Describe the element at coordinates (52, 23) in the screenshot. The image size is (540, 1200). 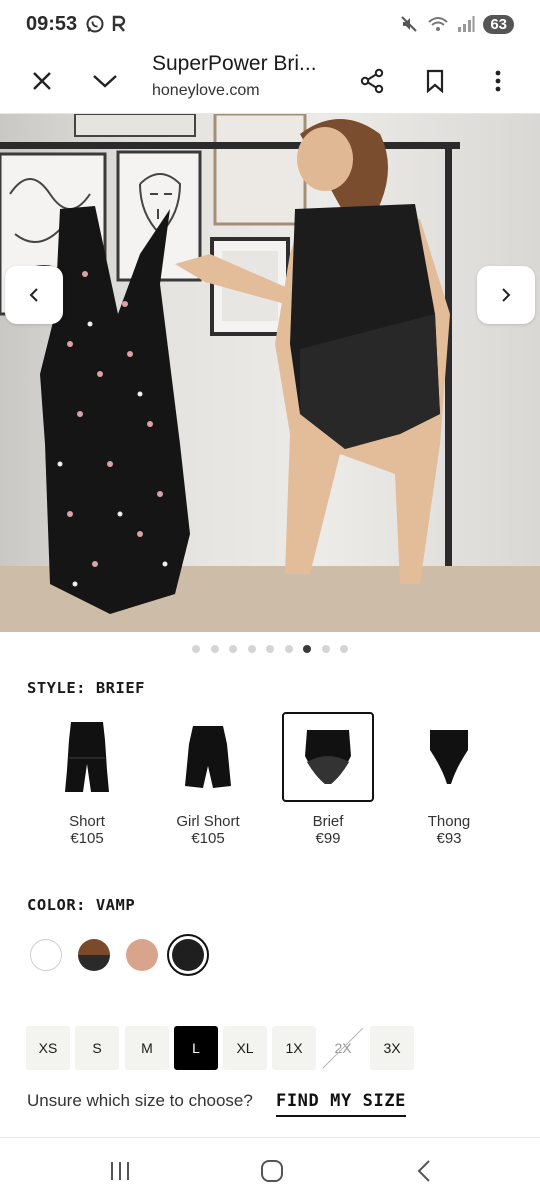
I see `status-time: 09:53` at that location.